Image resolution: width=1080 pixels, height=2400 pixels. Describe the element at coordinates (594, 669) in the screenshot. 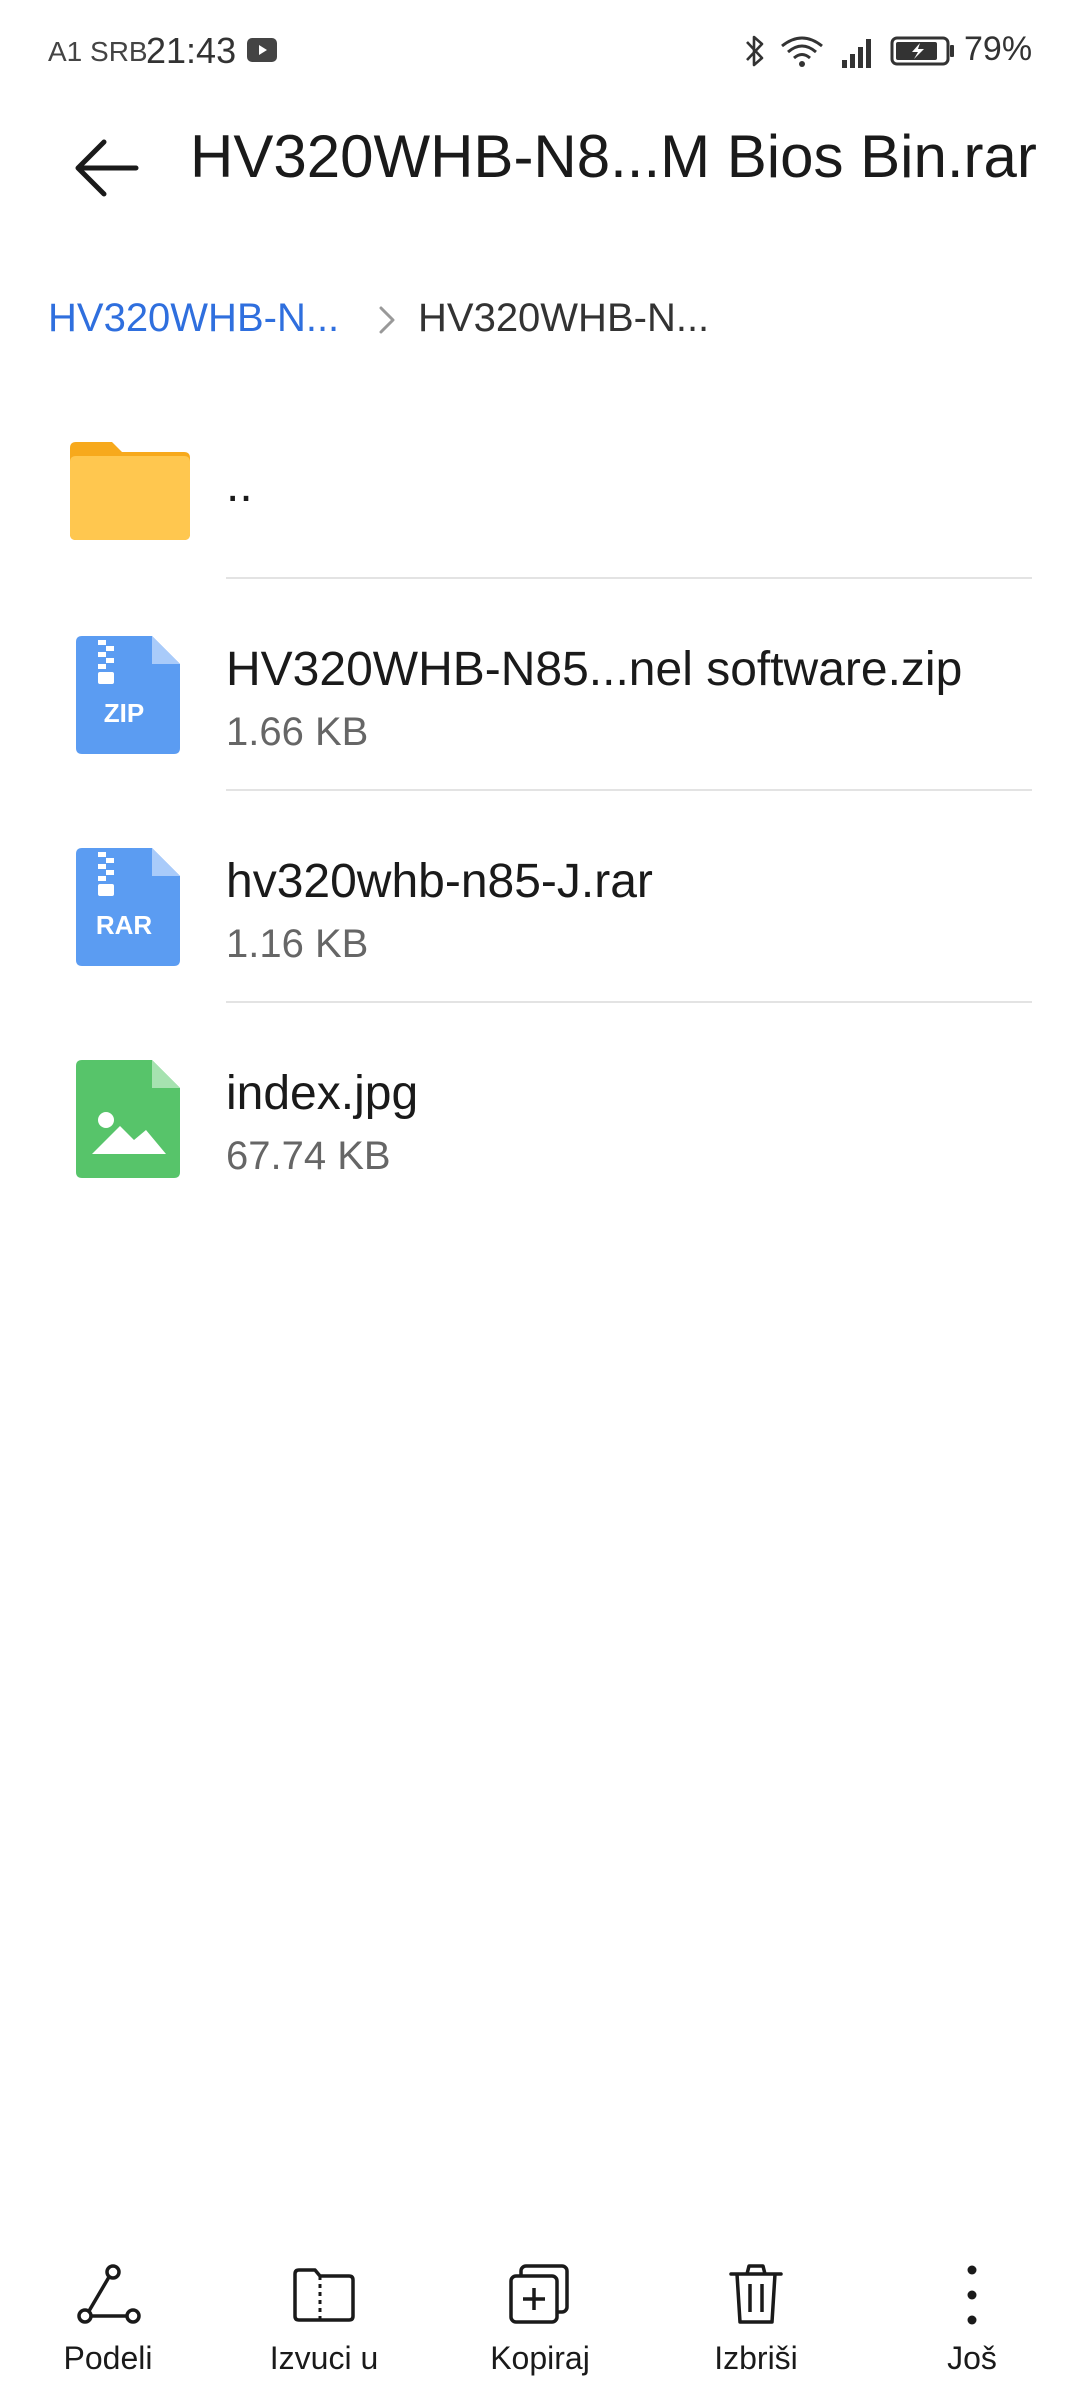

I see `file-name: HV320WHB-N85...nel software.zip` at that location.